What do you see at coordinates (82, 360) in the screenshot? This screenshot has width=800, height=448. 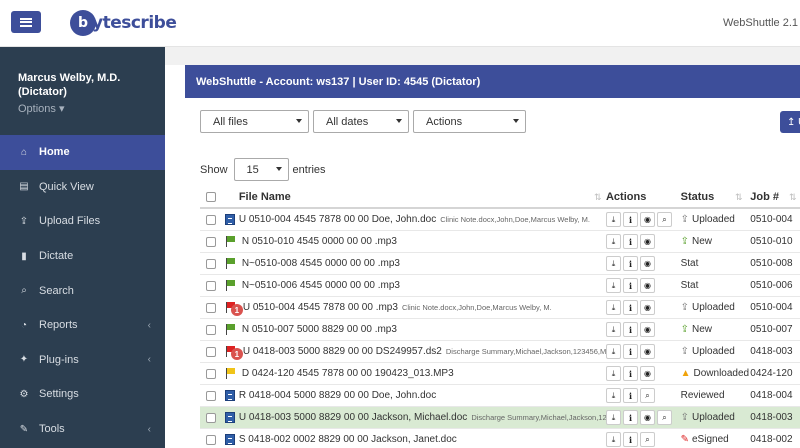 I see `sidebar-item-plug-ins: ✦ Plug-ins ‹` at bounding box center [82, 360].